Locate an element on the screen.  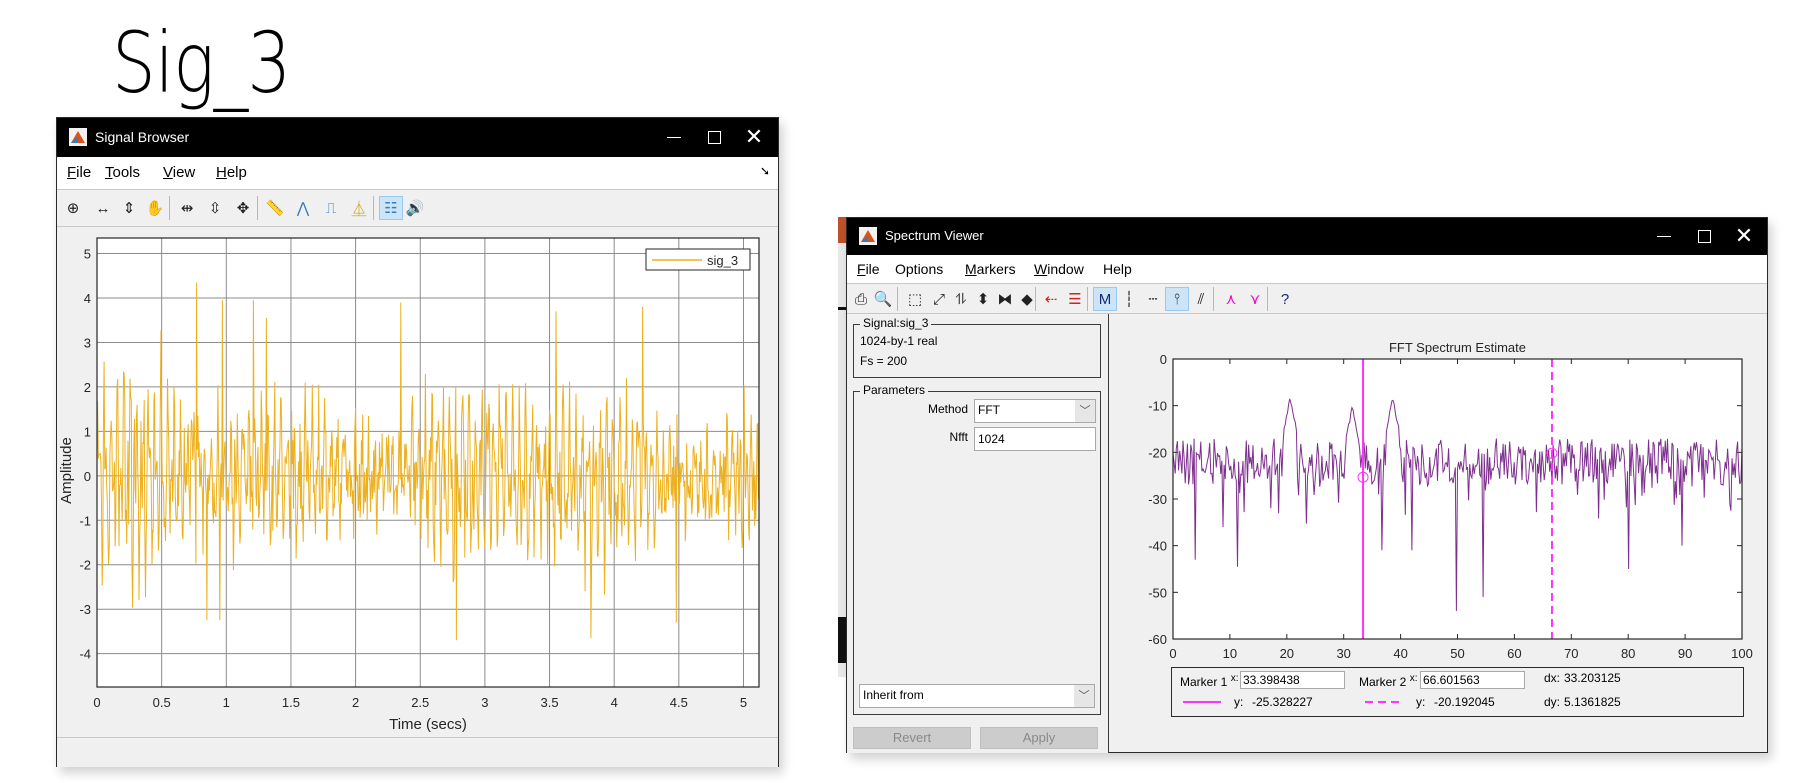
menu-markers: Markers is located at coordinates (990, 269).